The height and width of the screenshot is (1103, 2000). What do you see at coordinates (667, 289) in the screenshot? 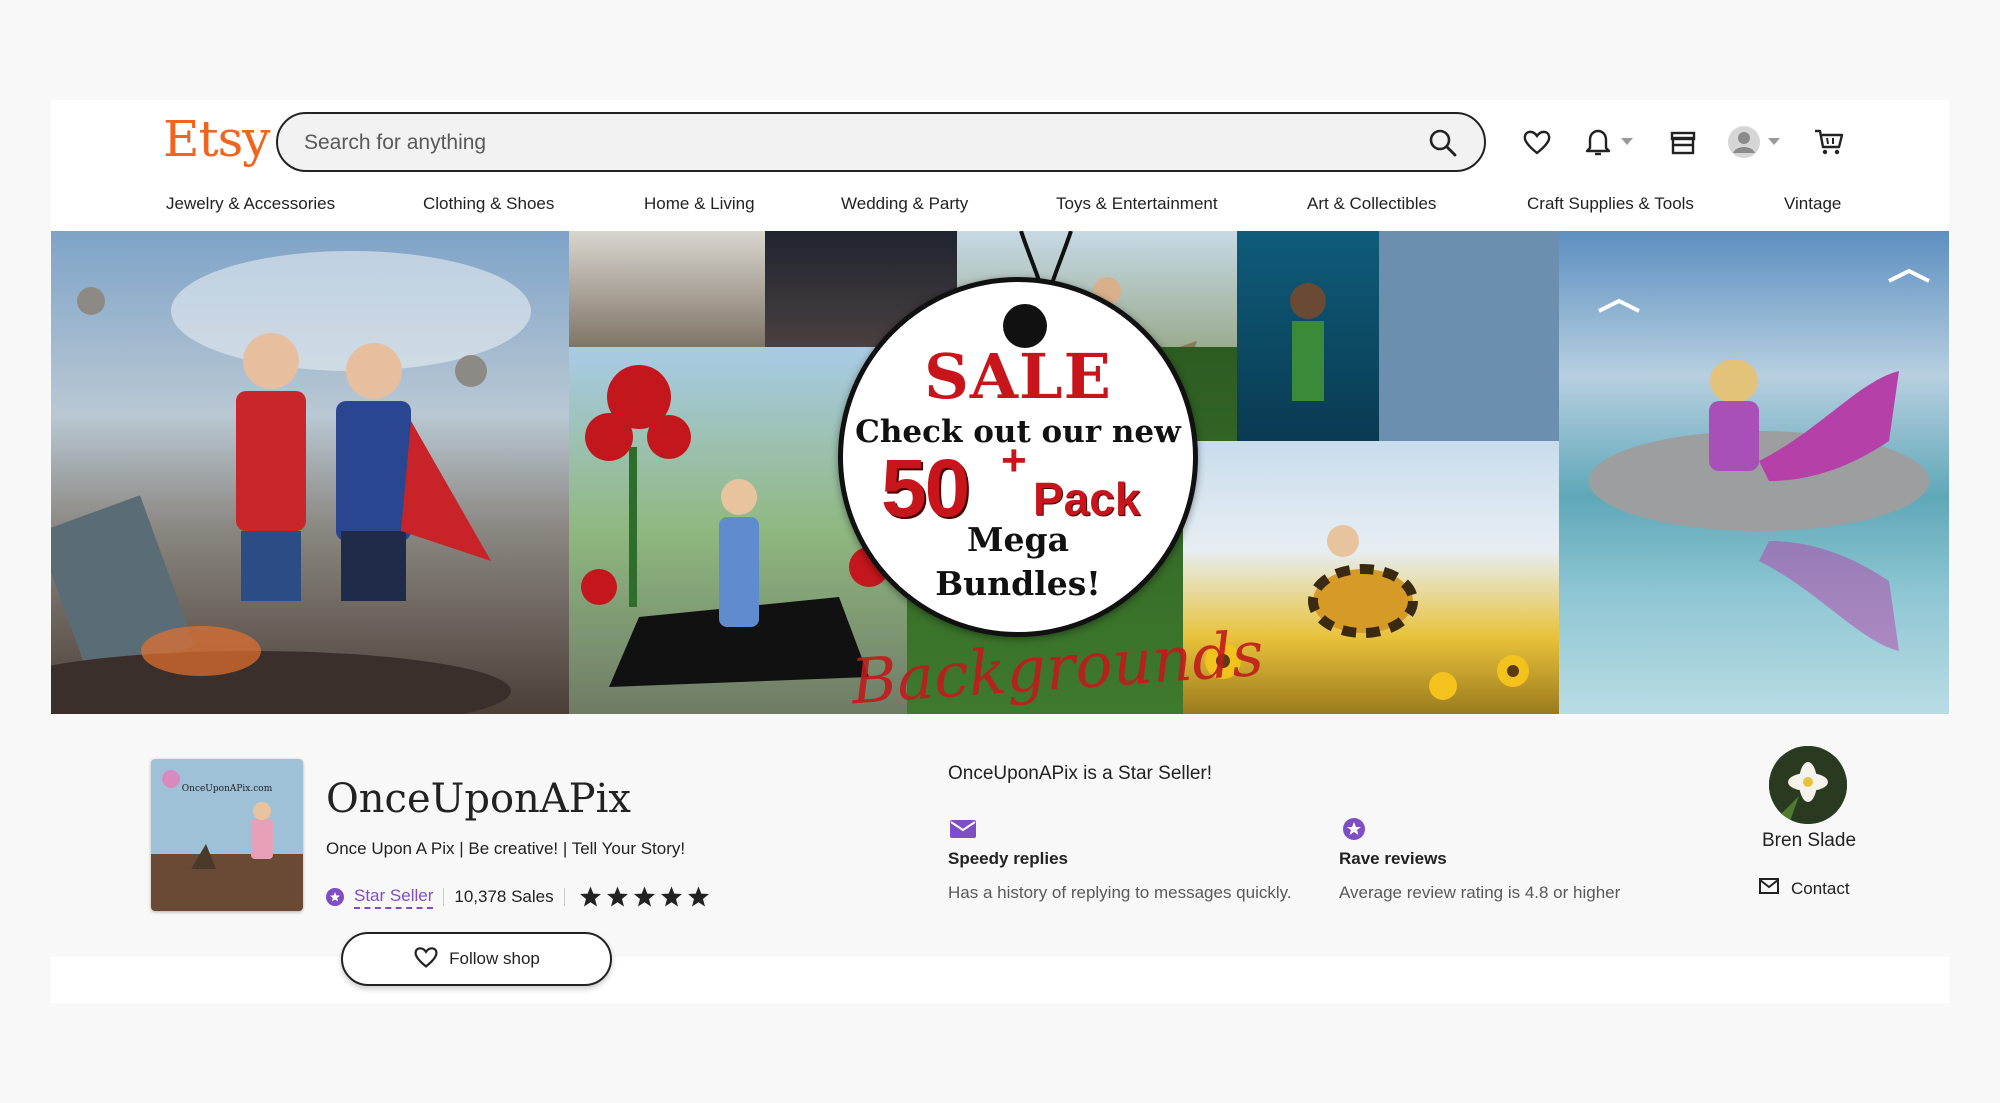
I see `banner-photo-window` at bounding box center [667, 289].